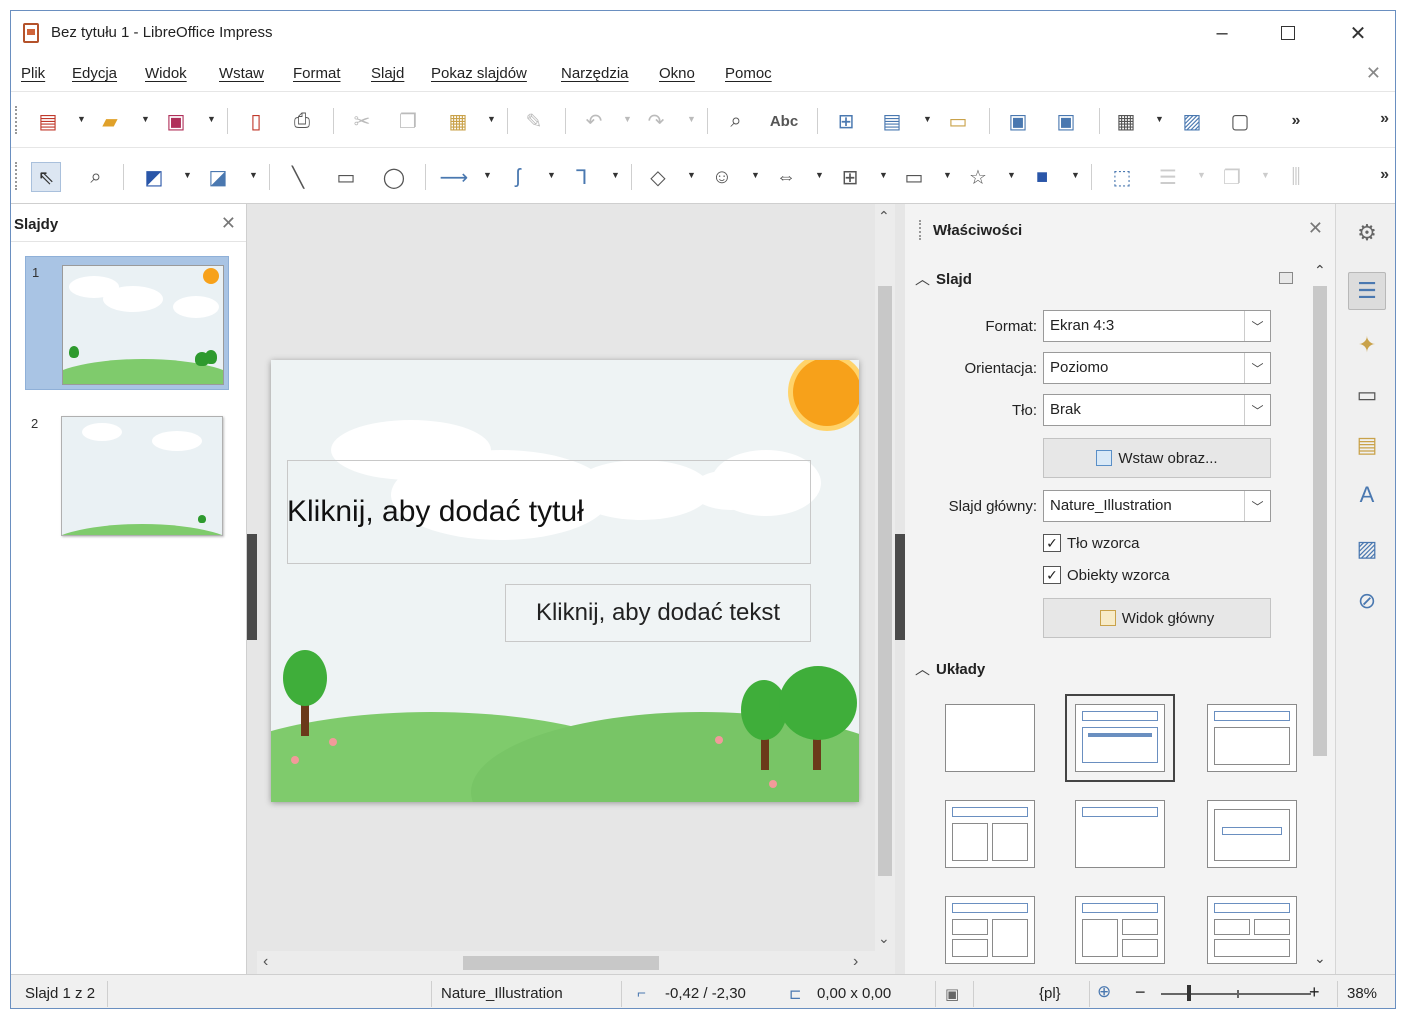  Describe the element at coordinates (127, 475) in the screenshot. I see `slide-thumbnail-2: 2` at that location.